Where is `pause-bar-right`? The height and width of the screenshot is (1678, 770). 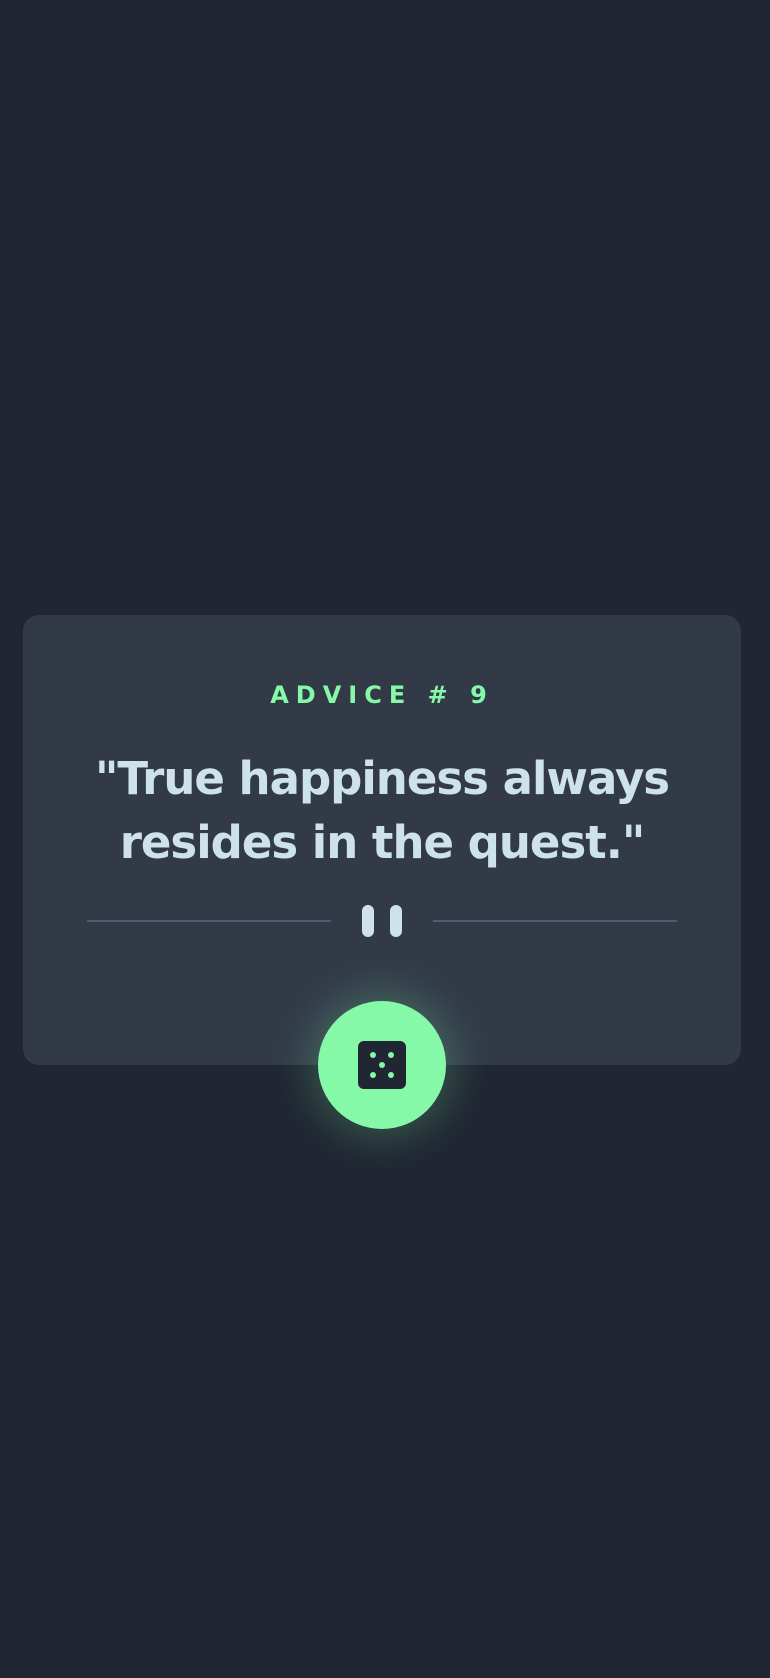 pause-bar-right is located at coordinates (396, 921).